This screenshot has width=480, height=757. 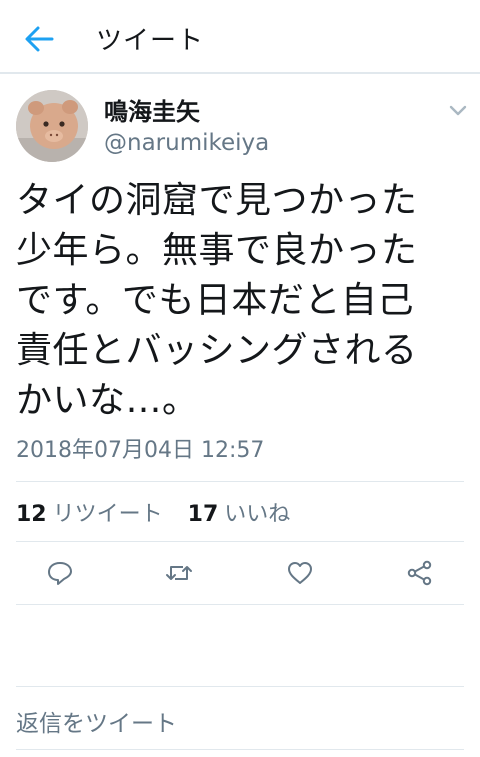 I want to click on retweets-count: 12, so click(x=31, y=514).